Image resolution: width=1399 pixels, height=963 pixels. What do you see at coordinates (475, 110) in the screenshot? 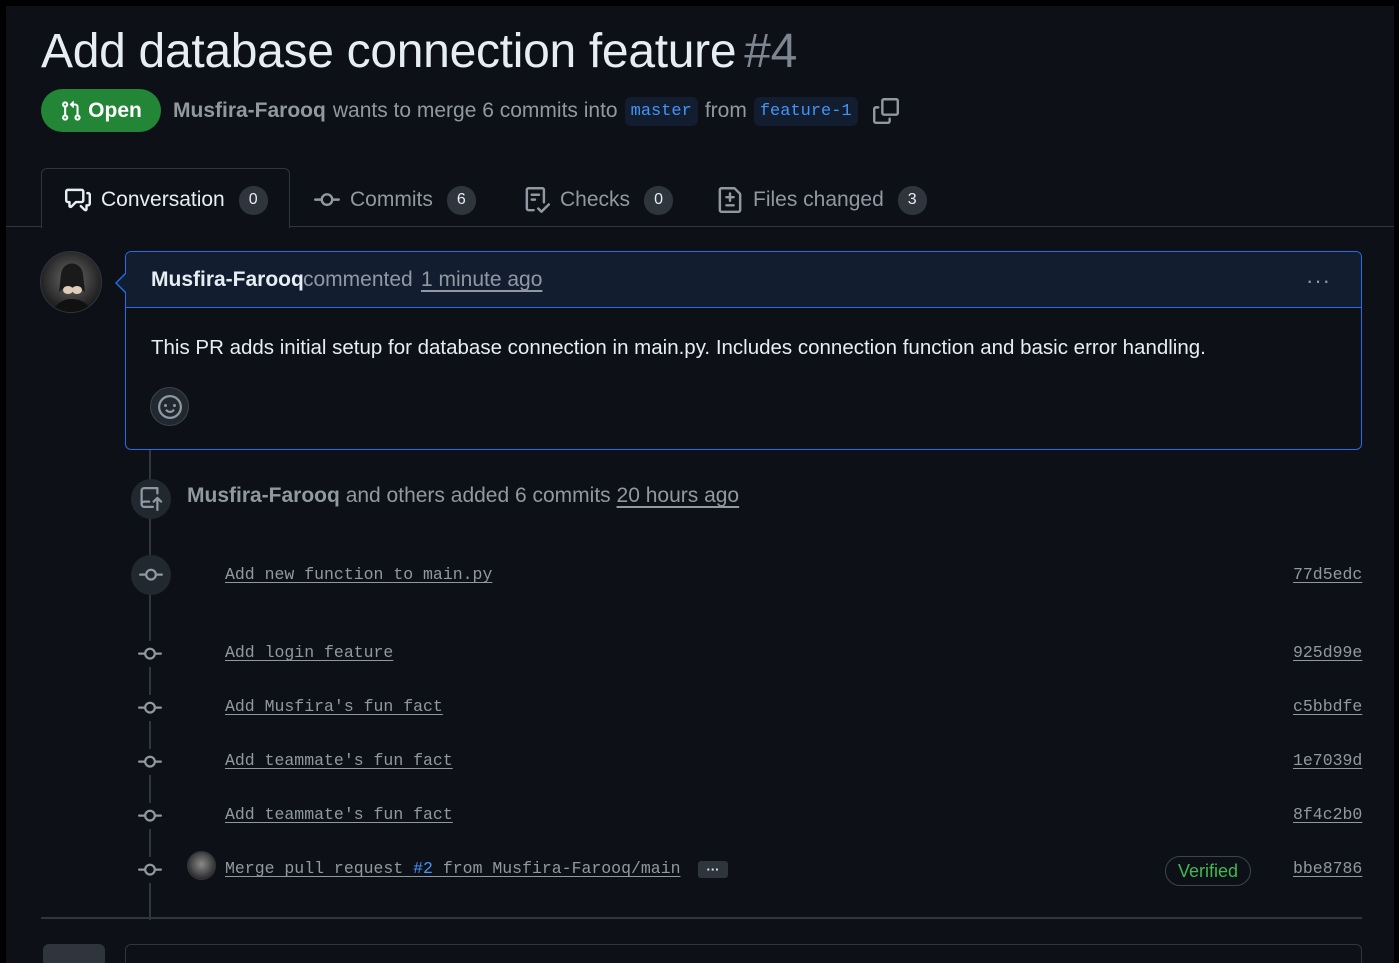
I see `merge-text: wants to merge 6 commits into` at bounding box center [475, 110].